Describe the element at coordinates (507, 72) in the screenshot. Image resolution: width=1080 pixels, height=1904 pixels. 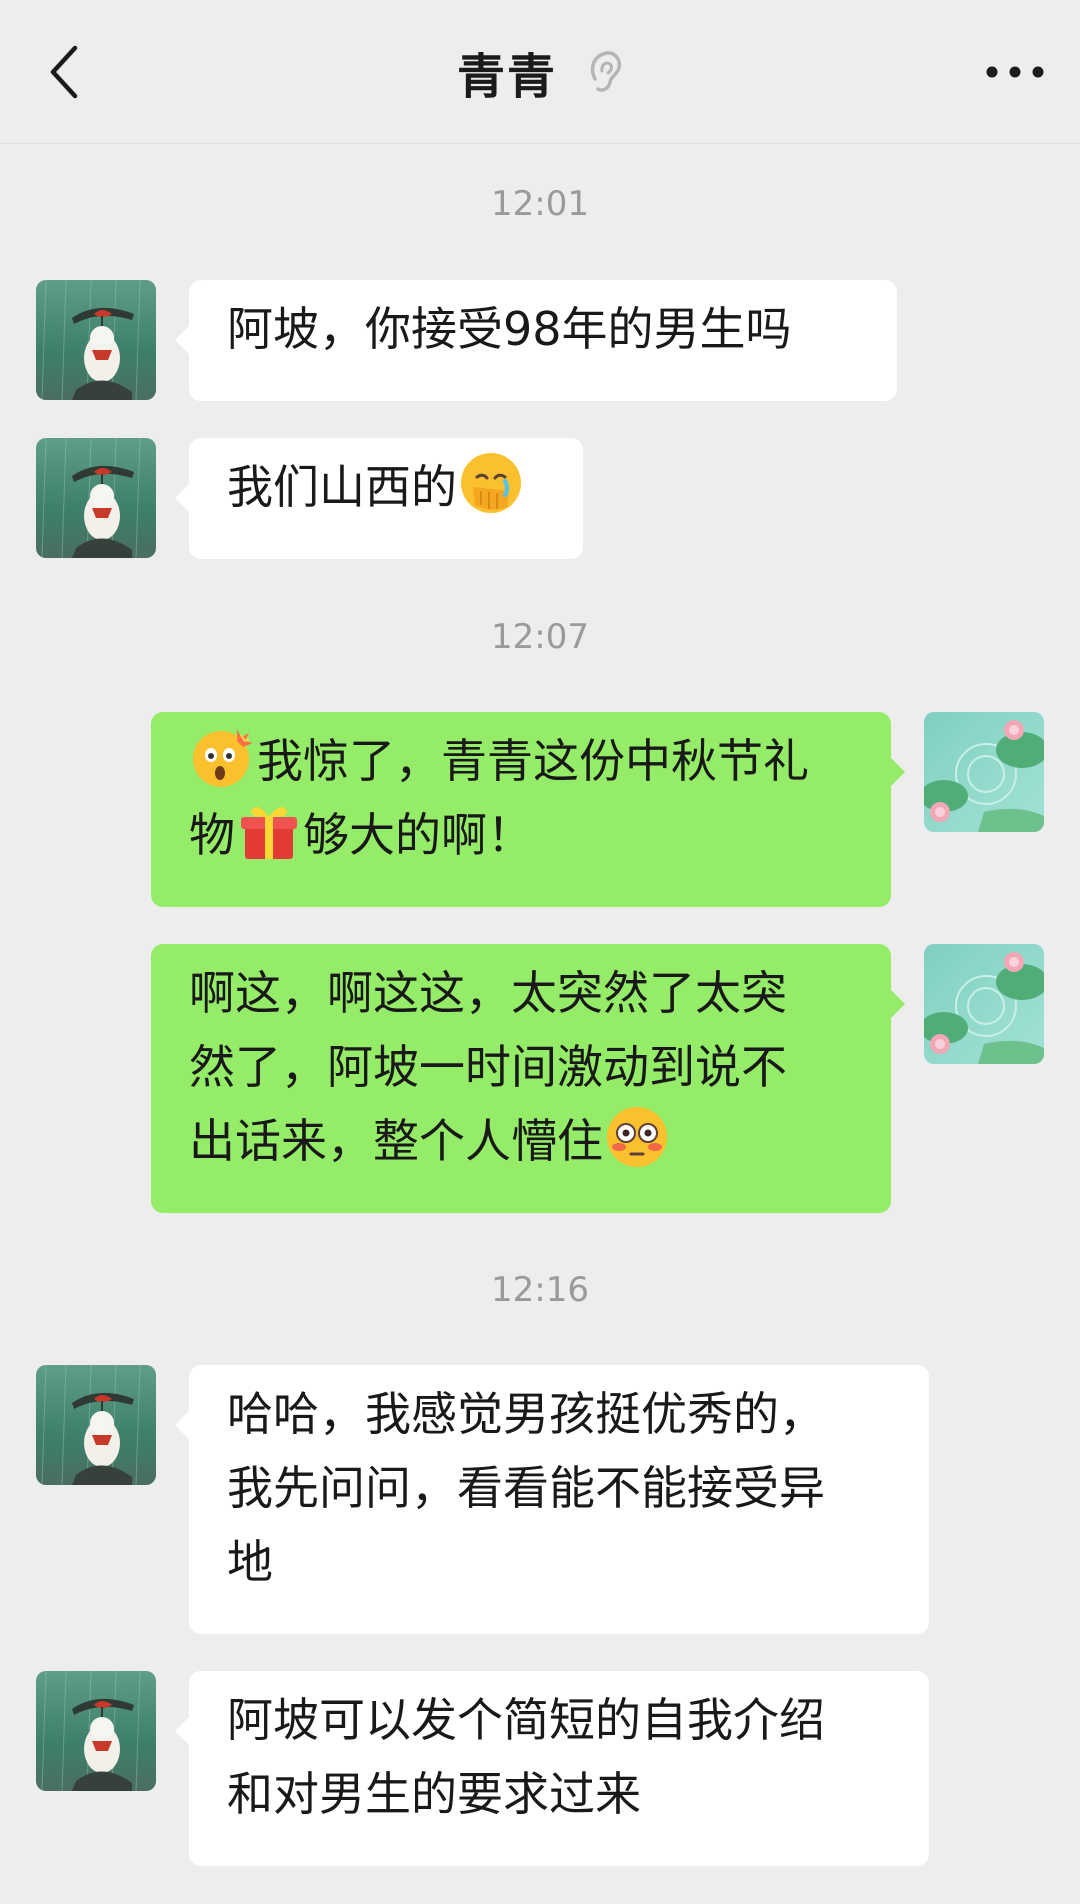
I see `chat-title: 青青` at that location.